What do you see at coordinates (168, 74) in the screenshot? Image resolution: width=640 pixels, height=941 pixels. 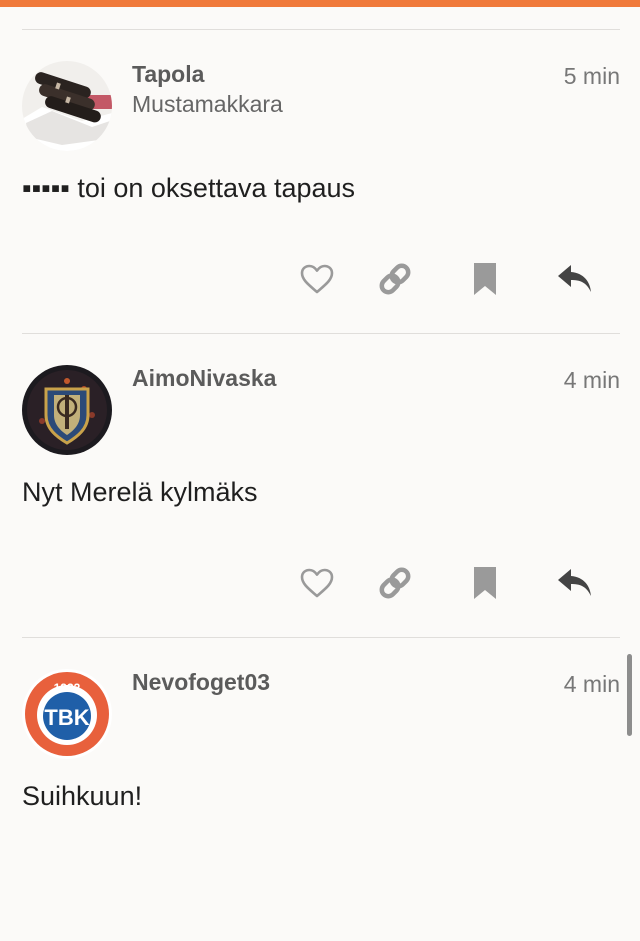 I see `username: Tapola` at bounding box center [168, 74].